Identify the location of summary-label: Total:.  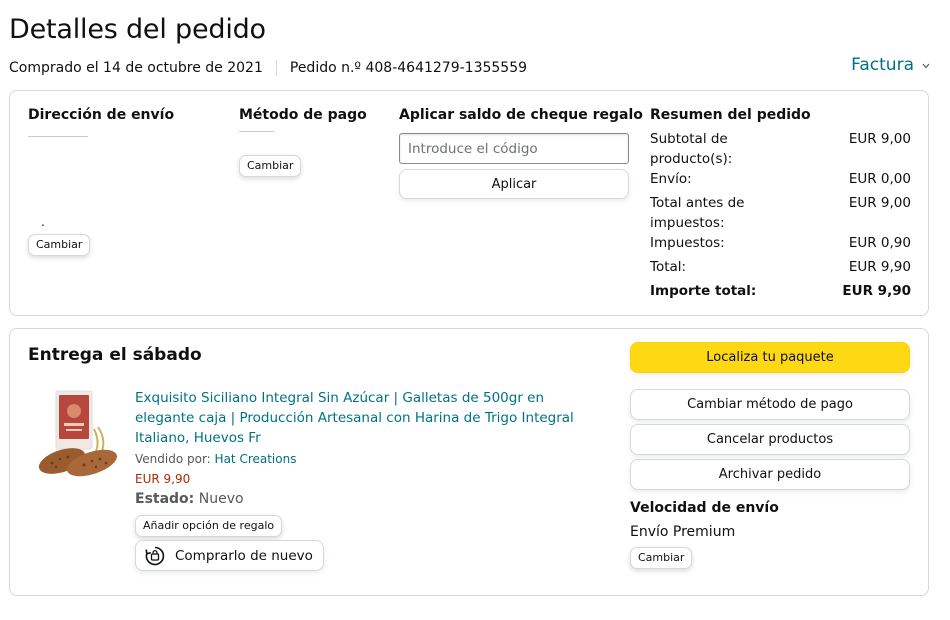
(668, 267).